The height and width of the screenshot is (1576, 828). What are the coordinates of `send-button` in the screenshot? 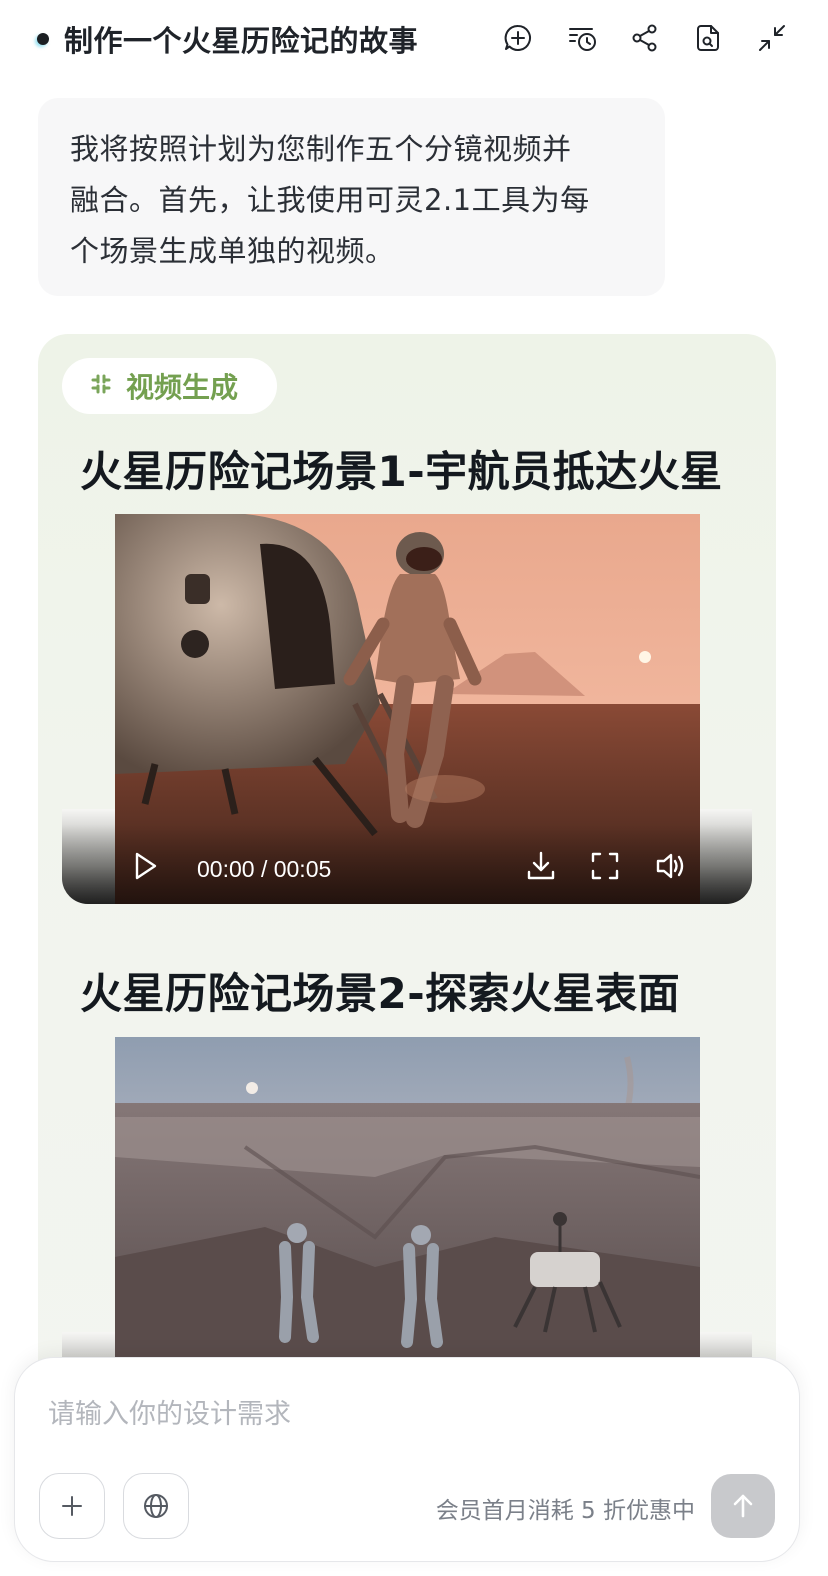 It's located at (743, 1506).